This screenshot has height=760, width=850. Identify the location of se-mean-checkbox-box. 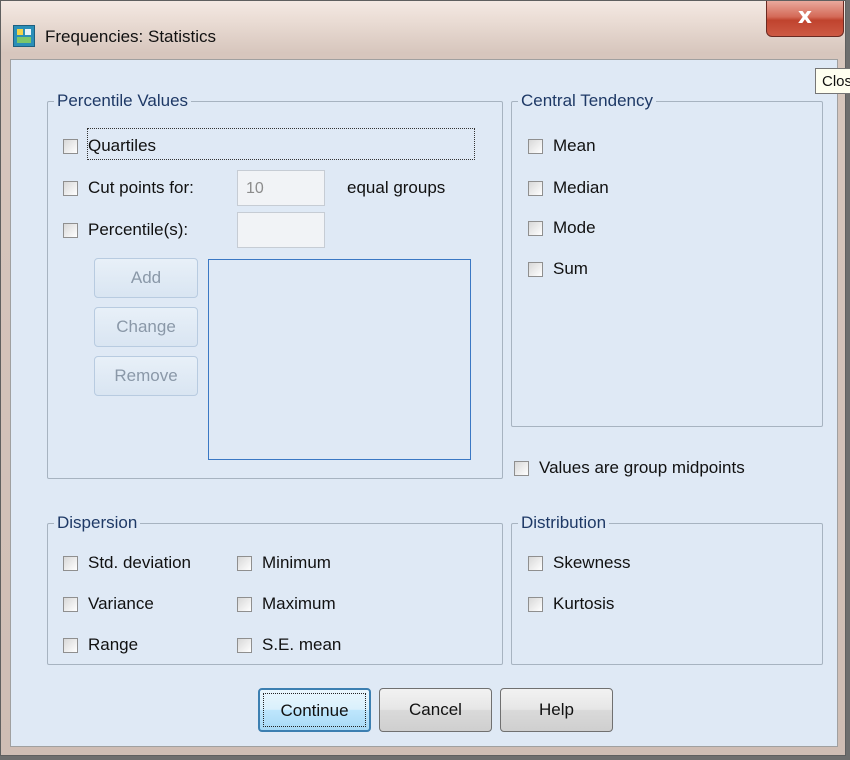
(244, 645).